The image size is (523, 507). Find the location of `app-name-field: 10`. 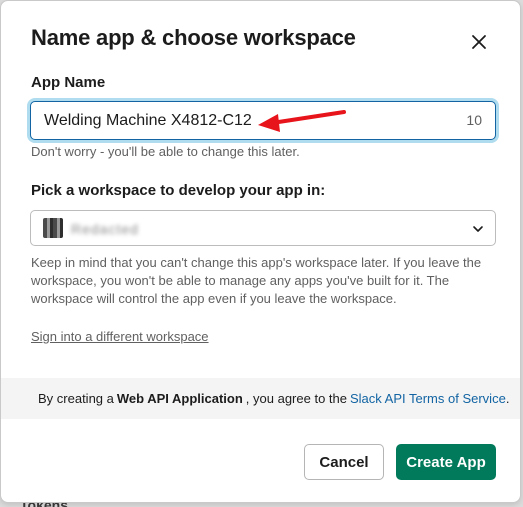

app-name-field: 10 is located at coordinates (263, 120).